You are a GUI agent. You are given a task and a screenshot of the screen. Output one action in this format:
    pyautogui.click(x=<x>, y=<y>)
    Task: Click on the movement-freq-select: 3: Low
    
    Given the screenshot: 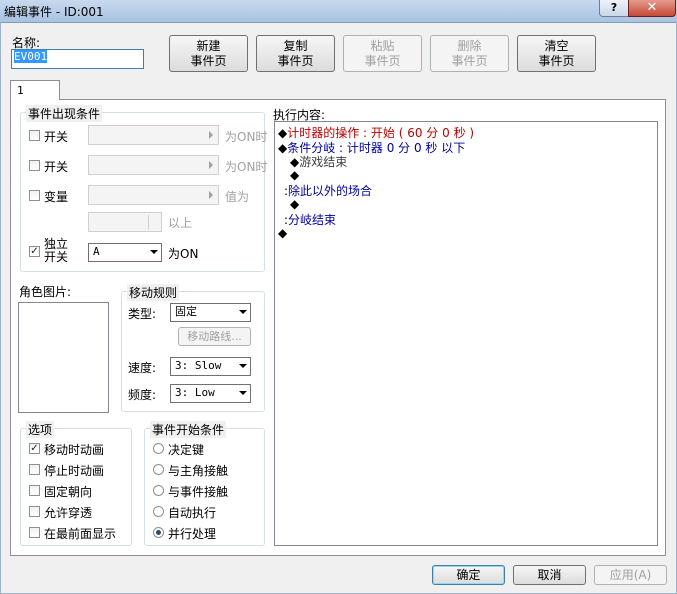 What is the action you would take?
    pyautogui.click(x=210, y=393)
    